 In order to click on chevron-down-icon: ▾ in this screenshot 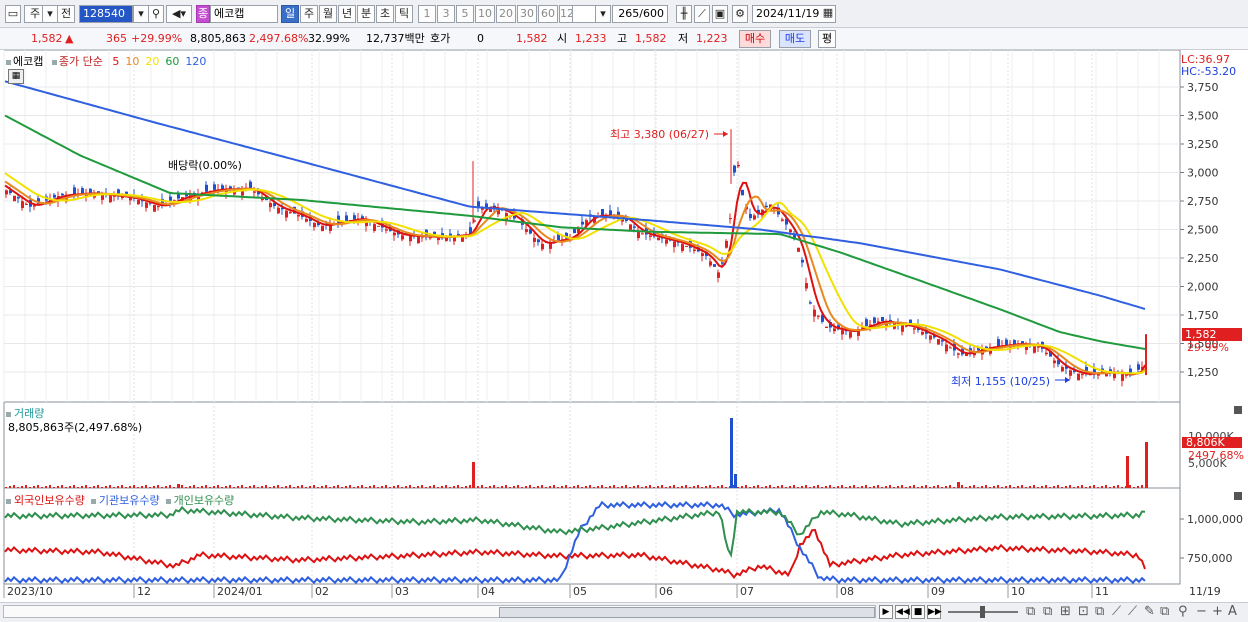, I will do `click(50, 14)`.